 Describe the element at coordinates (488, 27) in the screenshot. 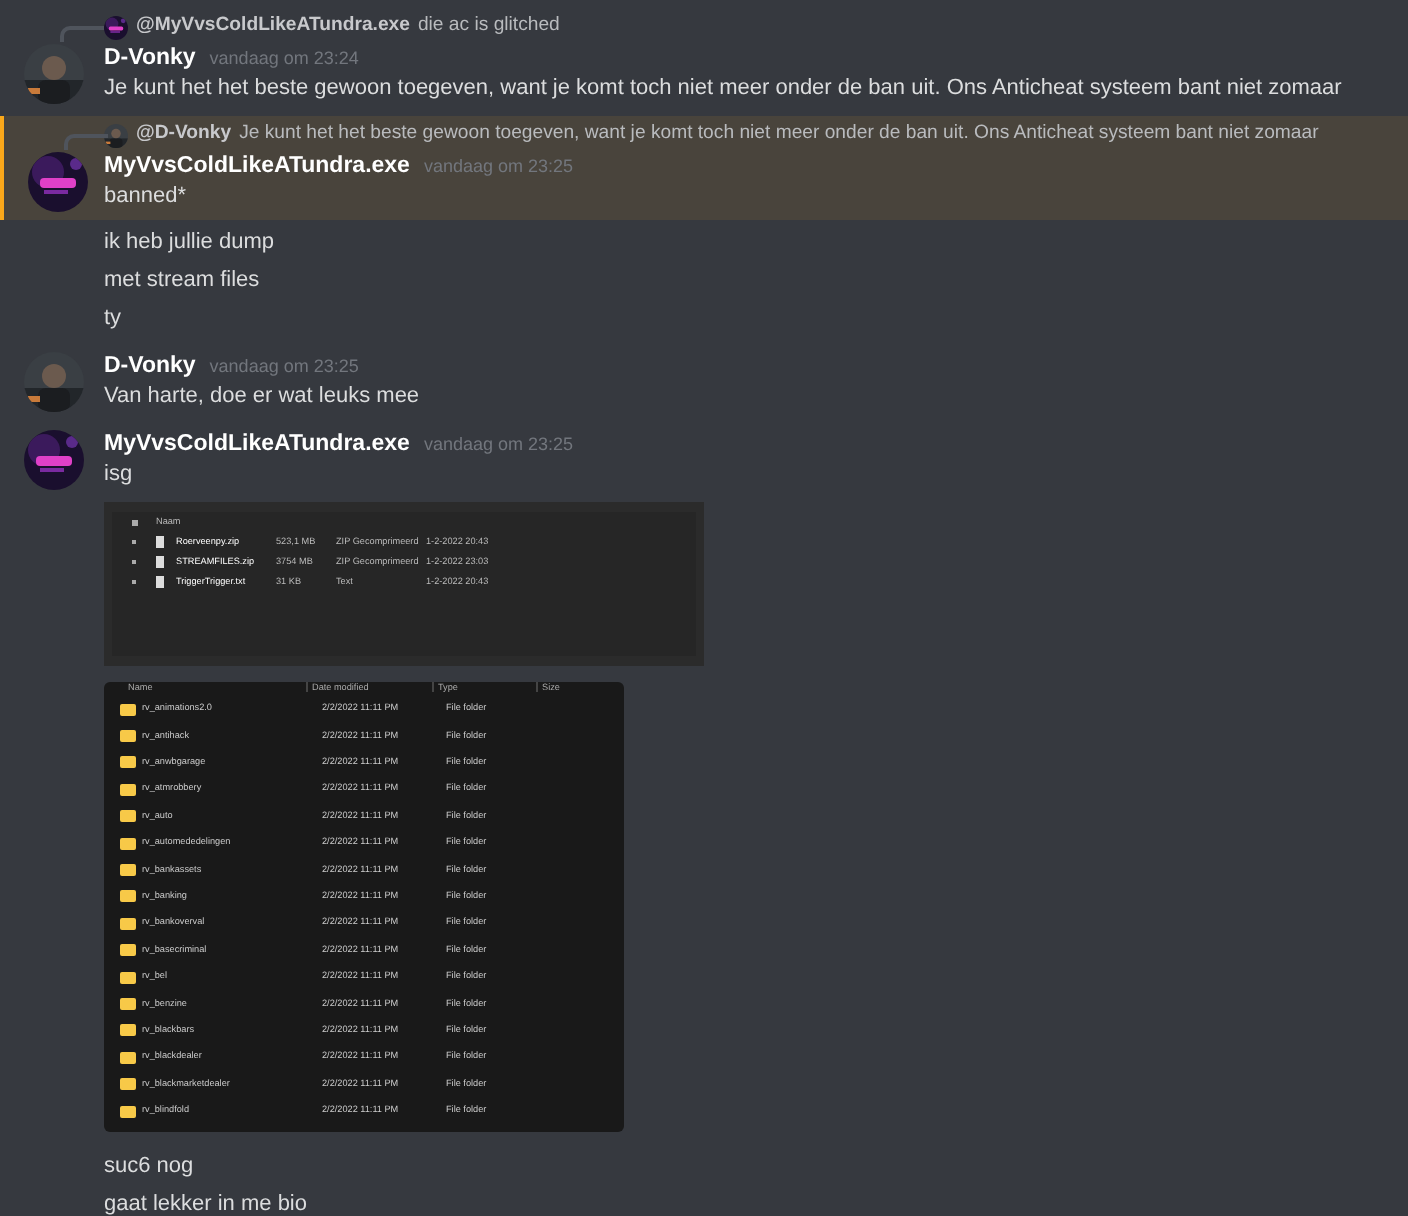

I see `reply-text: die ac is glitched` at that location.